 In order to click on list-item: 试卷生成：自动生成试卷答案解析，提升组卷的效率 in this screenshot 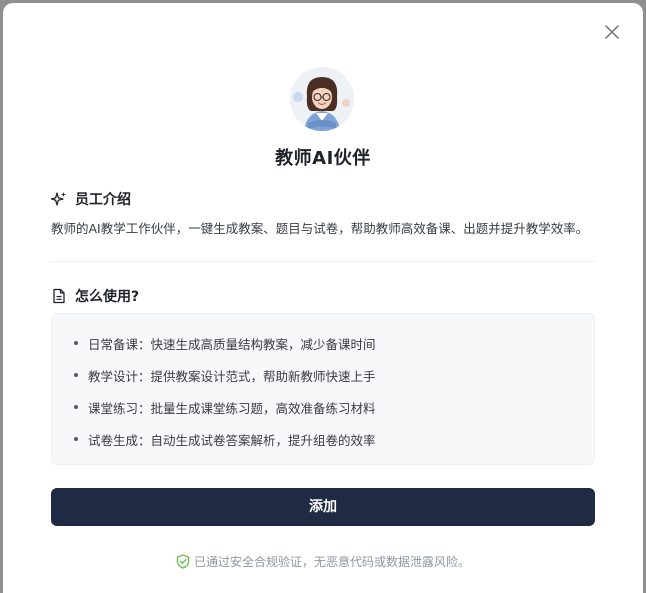, I will do `click(225, 439)`.